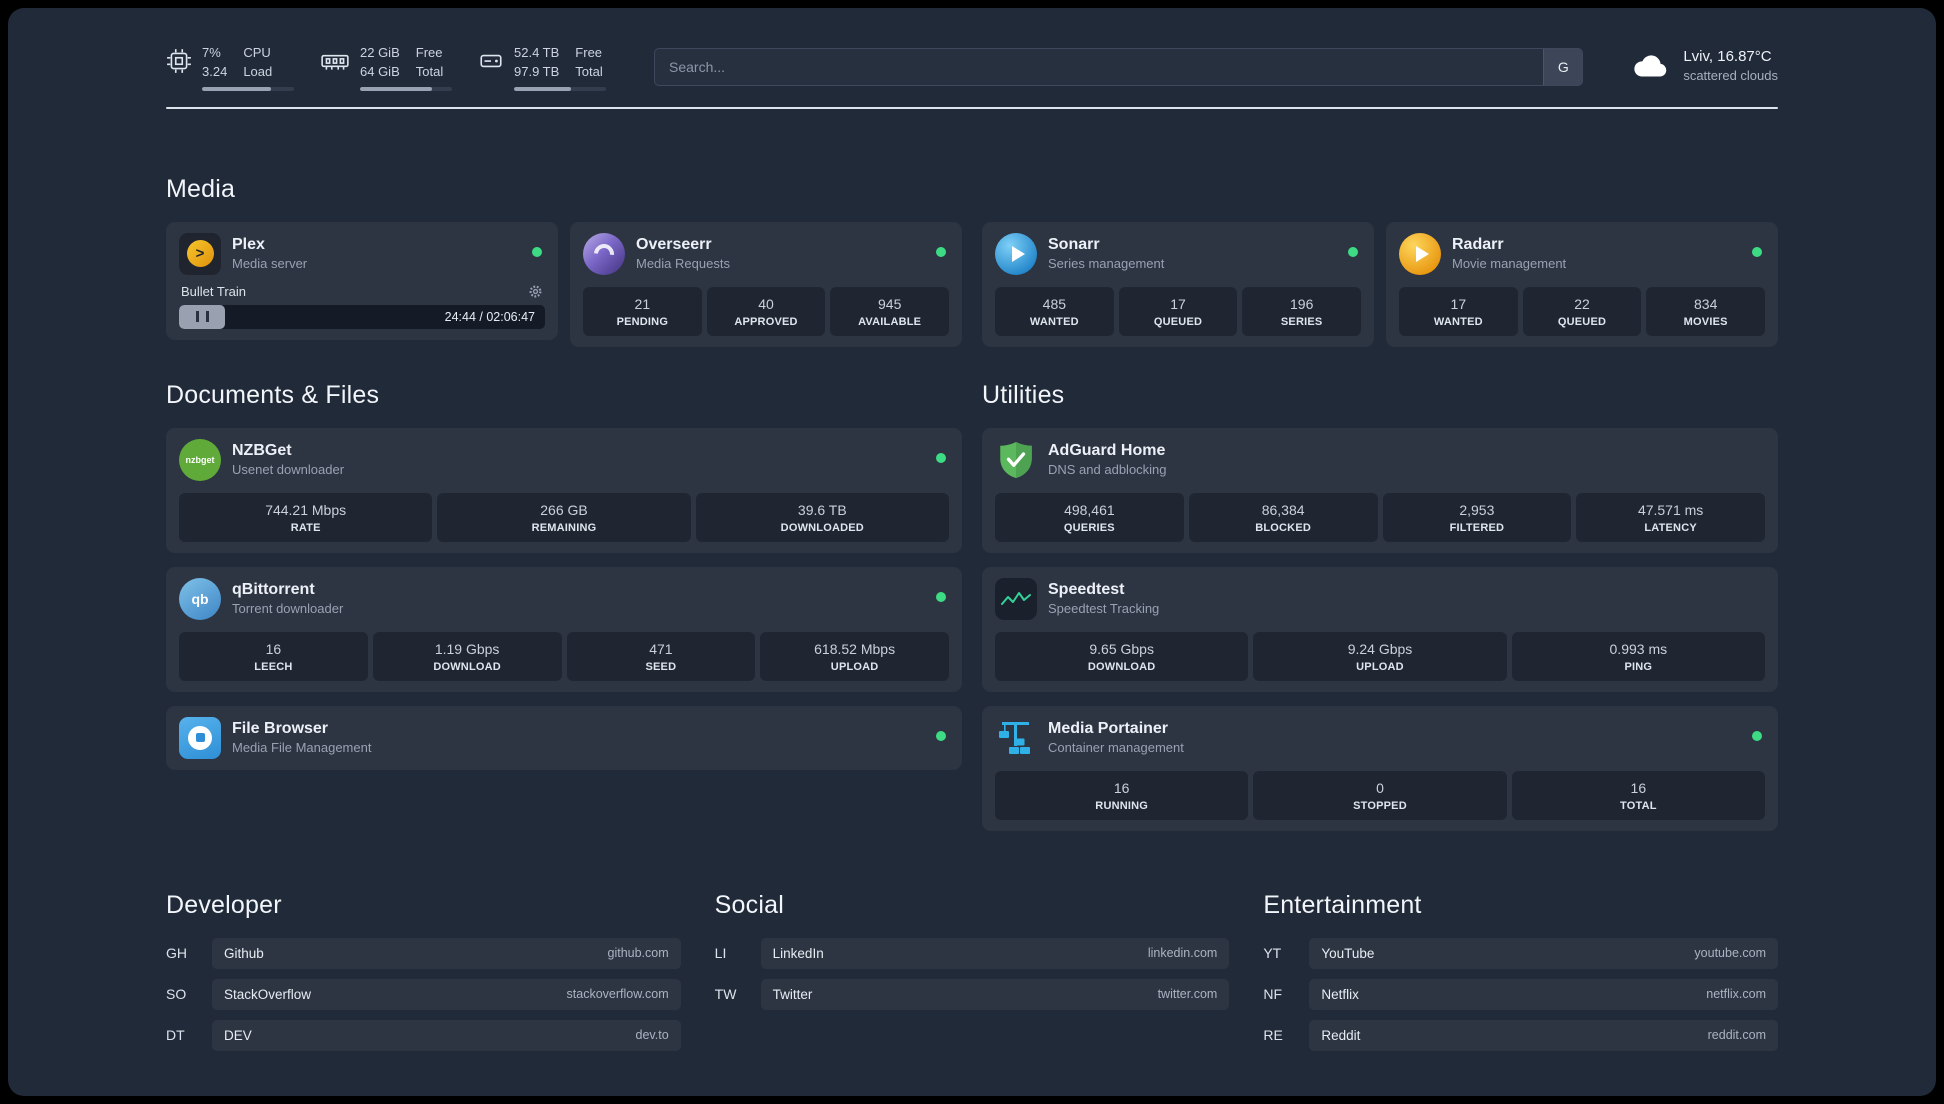 The width and height of the screenshot is (1944, 1104). What do you see at coordinates (1342, 904) in the screenshot?
I see `section-title-entertainment: Entertainment` at bounding box center [1342, 904].